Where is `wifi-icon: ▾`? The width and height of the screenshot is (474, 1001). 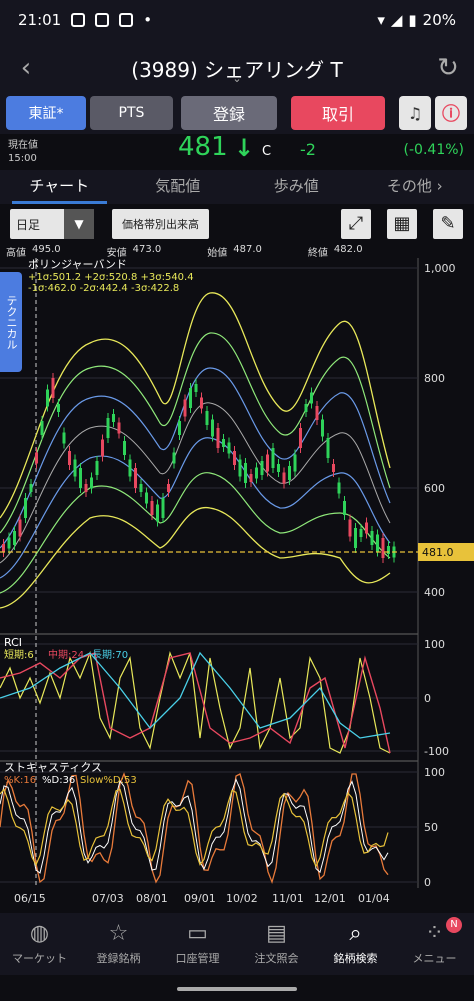 wifi-icon: ▾ is located at coordinates (381, 20).